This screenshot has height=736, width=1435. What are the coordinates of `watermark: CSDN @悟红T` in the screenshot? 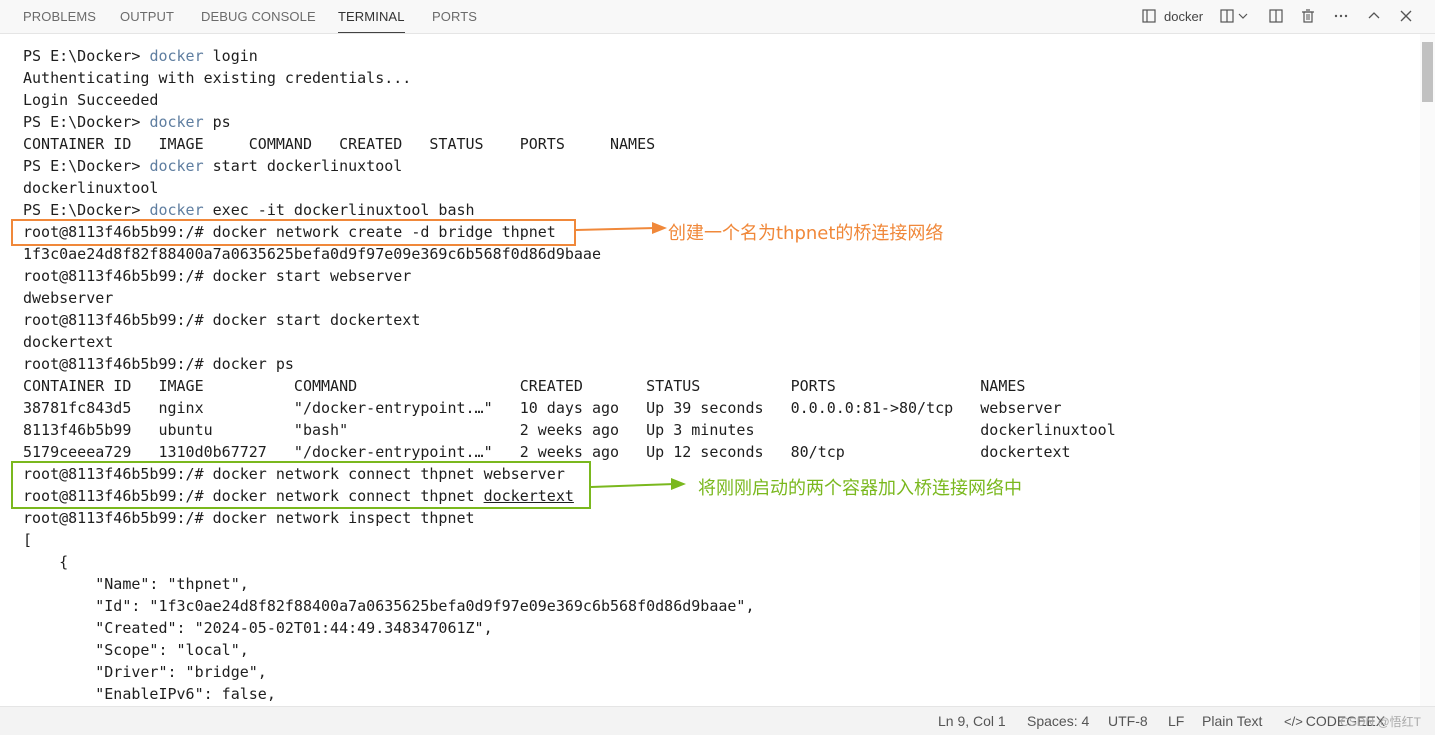 It's located at (1380, 722).